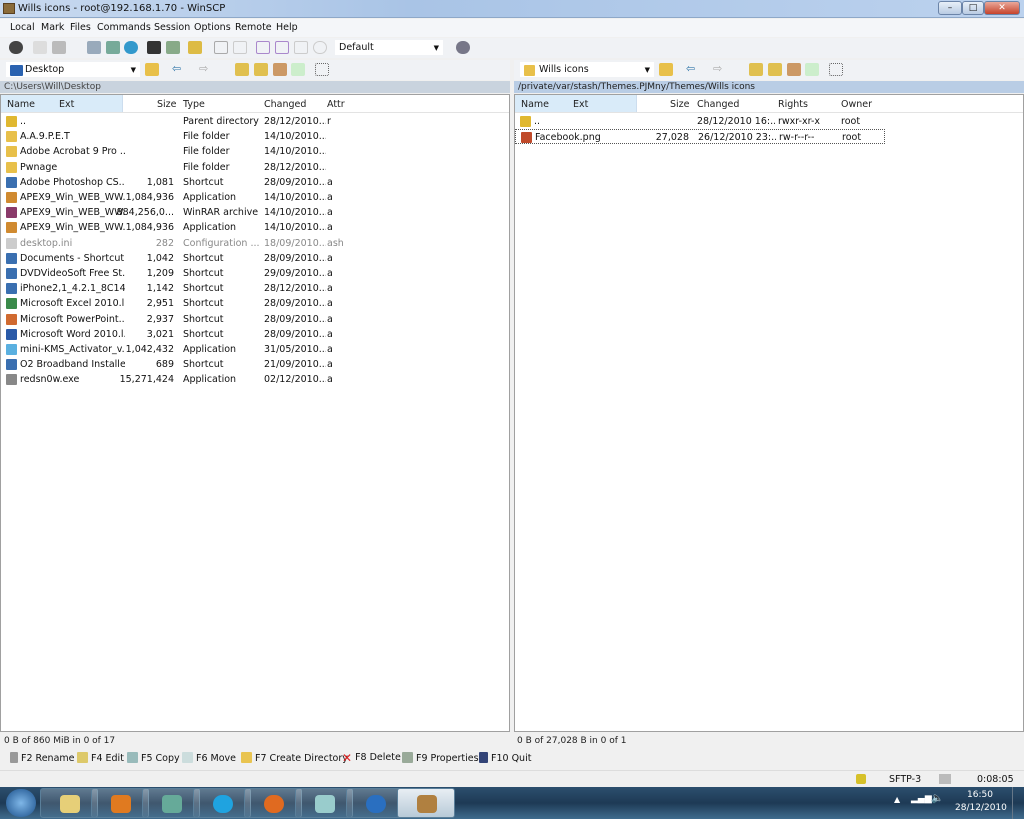 The image size is (1024, 819). Describe the element at coordinates (463, 47) in the screenshot. I see `sessions-globe-icon` at that location.